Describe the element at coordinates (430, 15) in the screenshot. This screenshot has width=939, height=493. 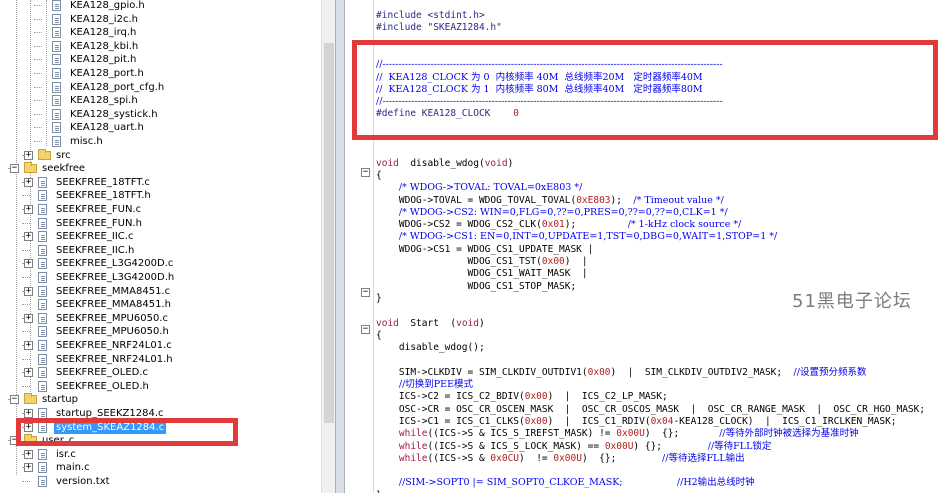
I see `code-token: #include <stdint.h>` at that location.